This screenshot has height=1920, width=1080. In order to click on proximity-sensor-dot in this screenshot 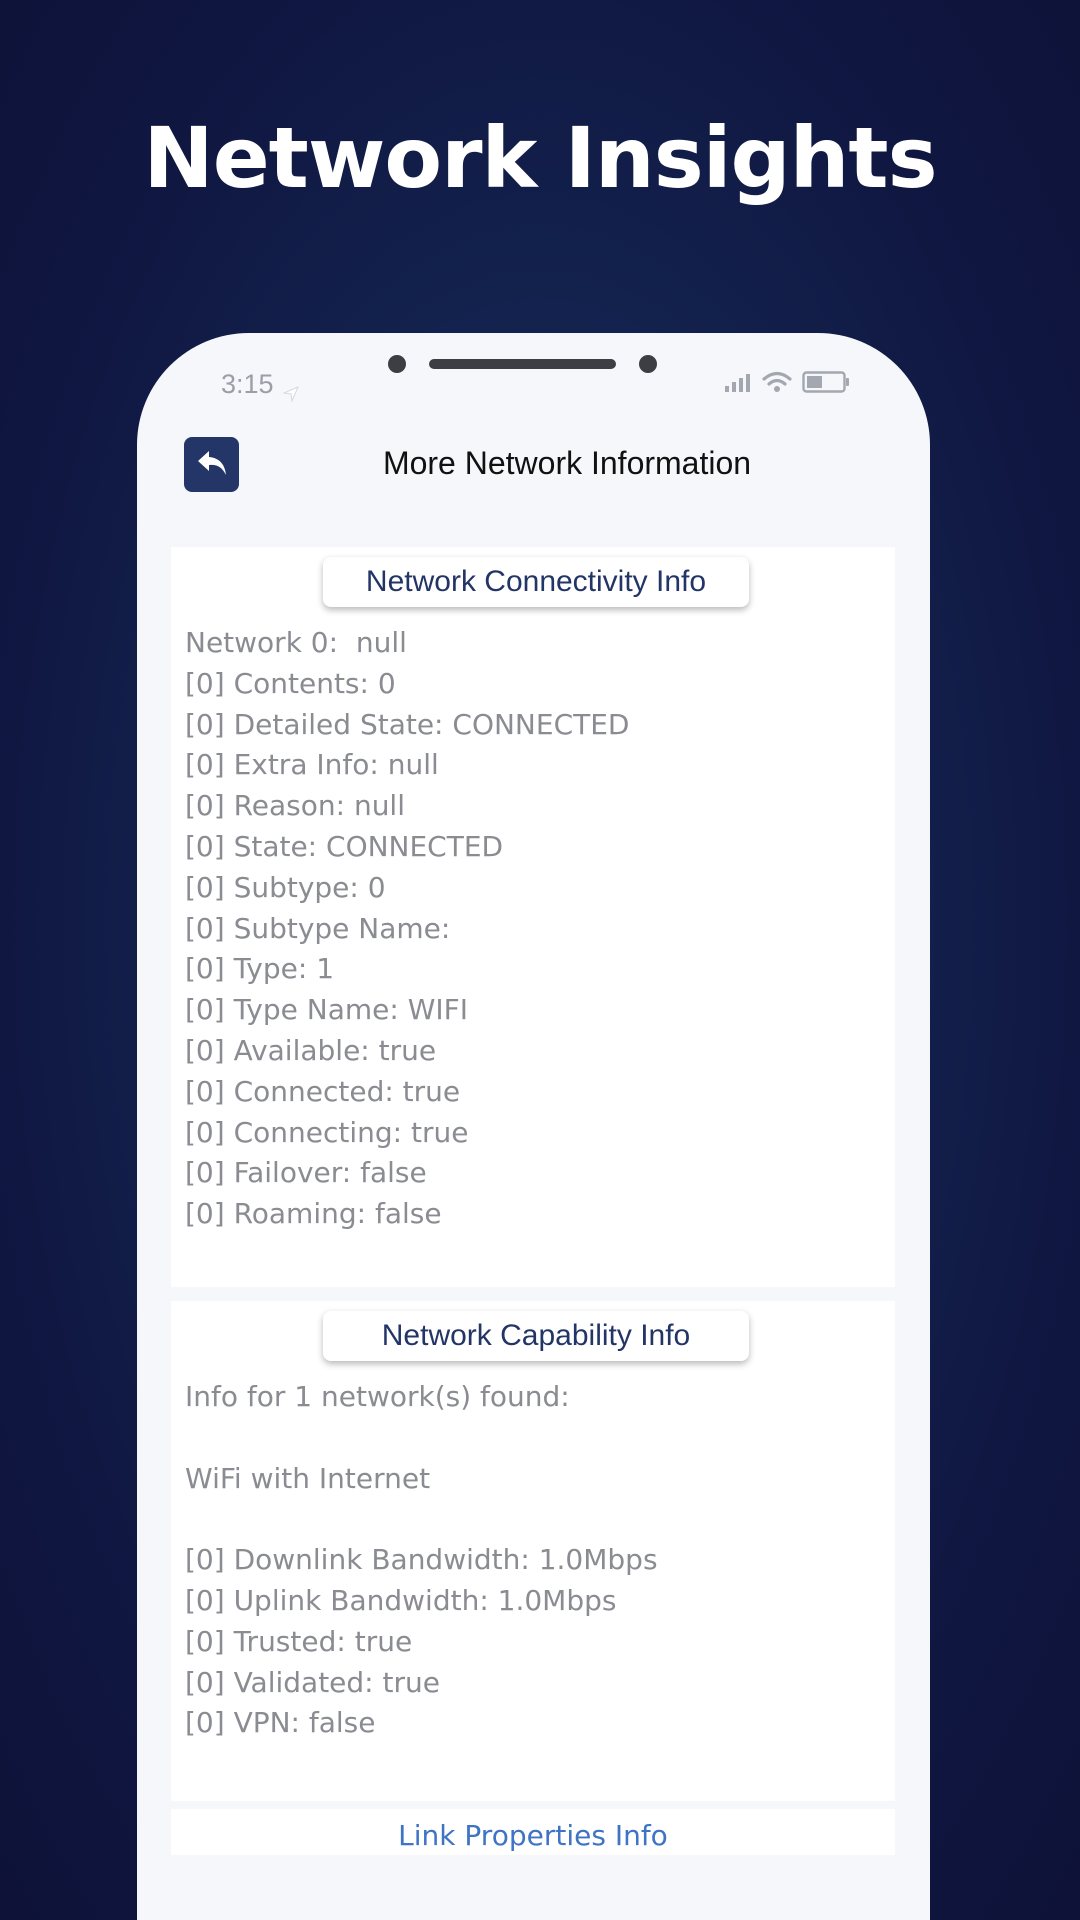, I will do `click(648, 364)`.